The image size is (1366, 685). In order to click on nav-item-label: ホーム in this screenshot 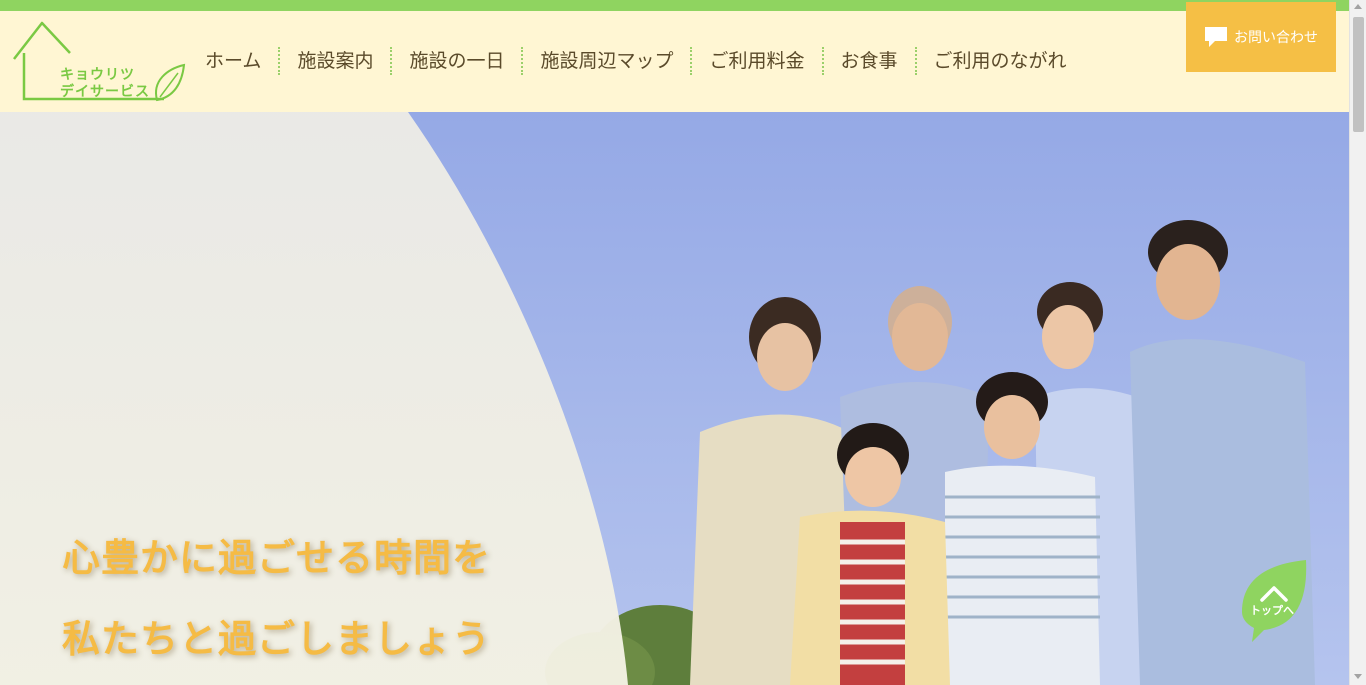, I will do `click(233, 61)`.